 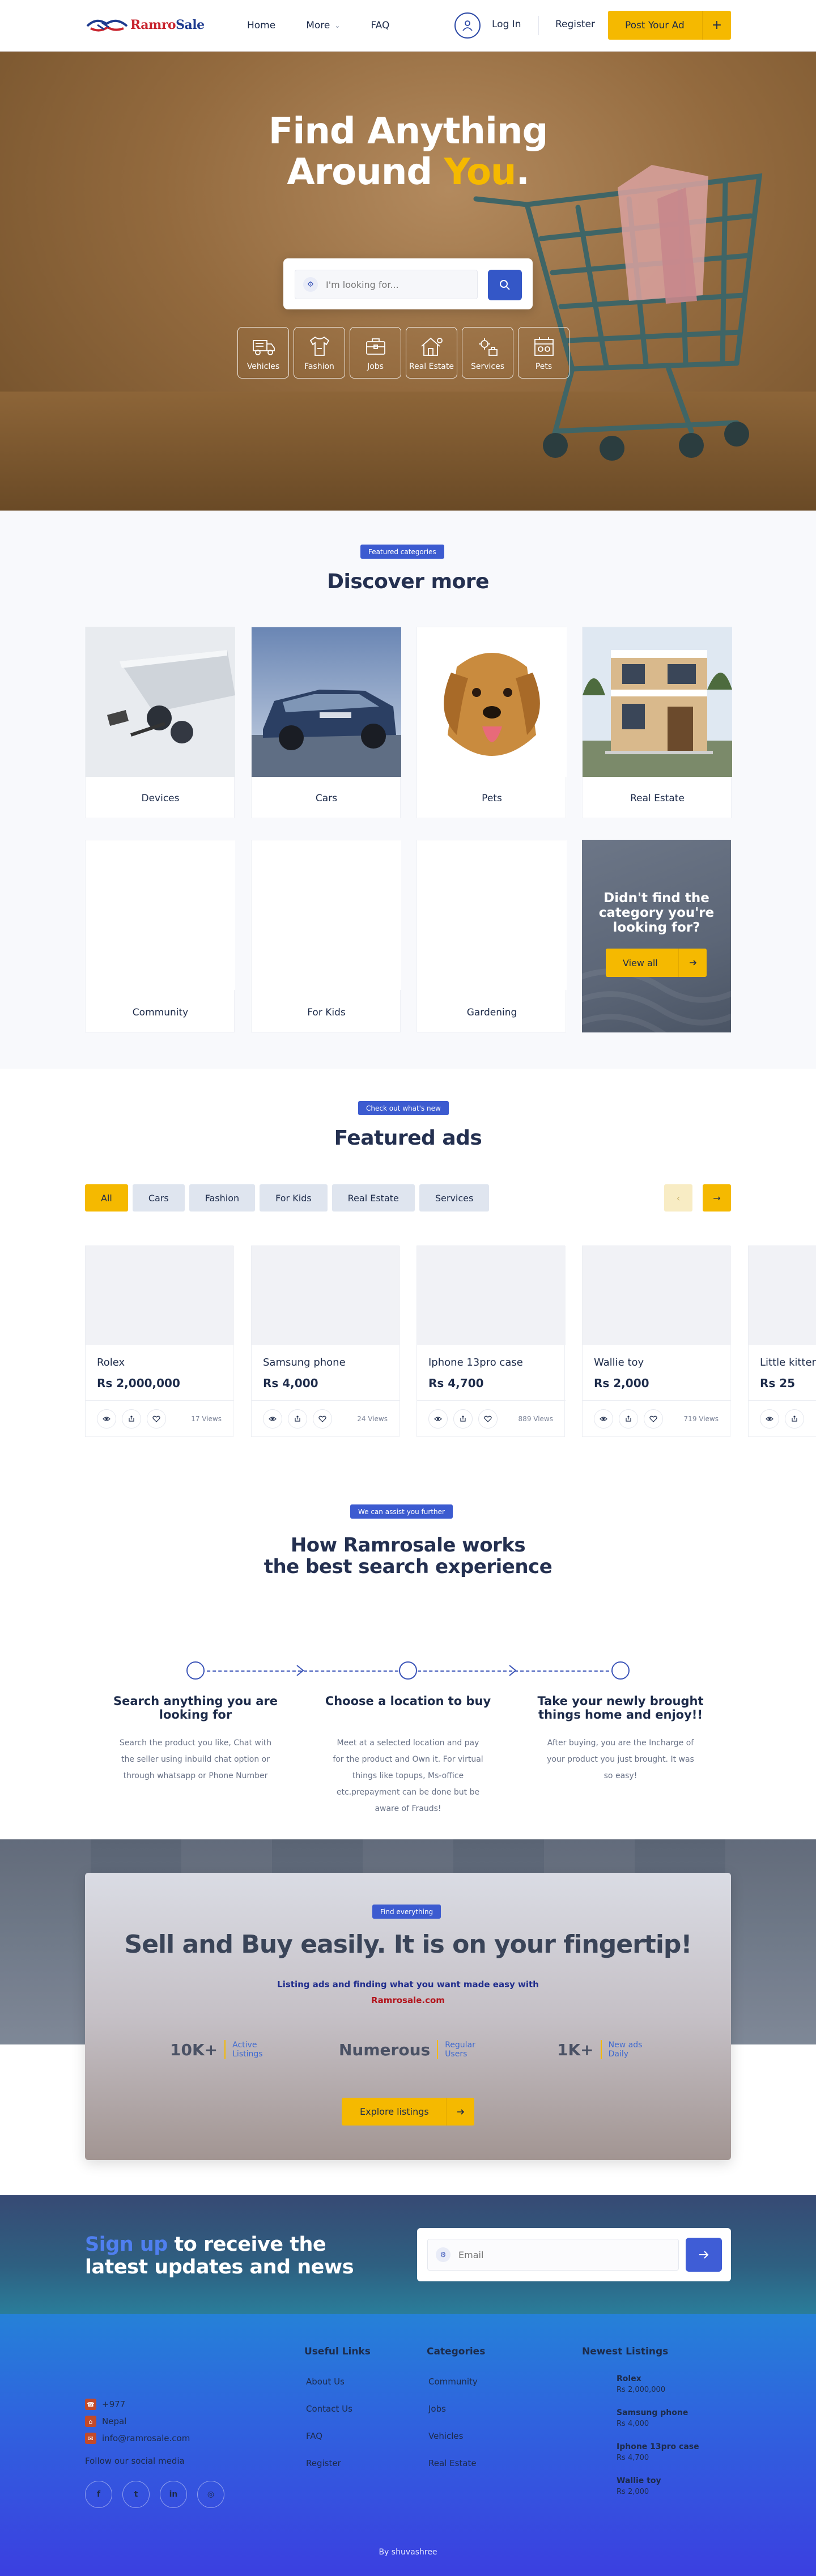 I want to click on follow-social-label: Follow our social media, so click(x=135, y=2461).